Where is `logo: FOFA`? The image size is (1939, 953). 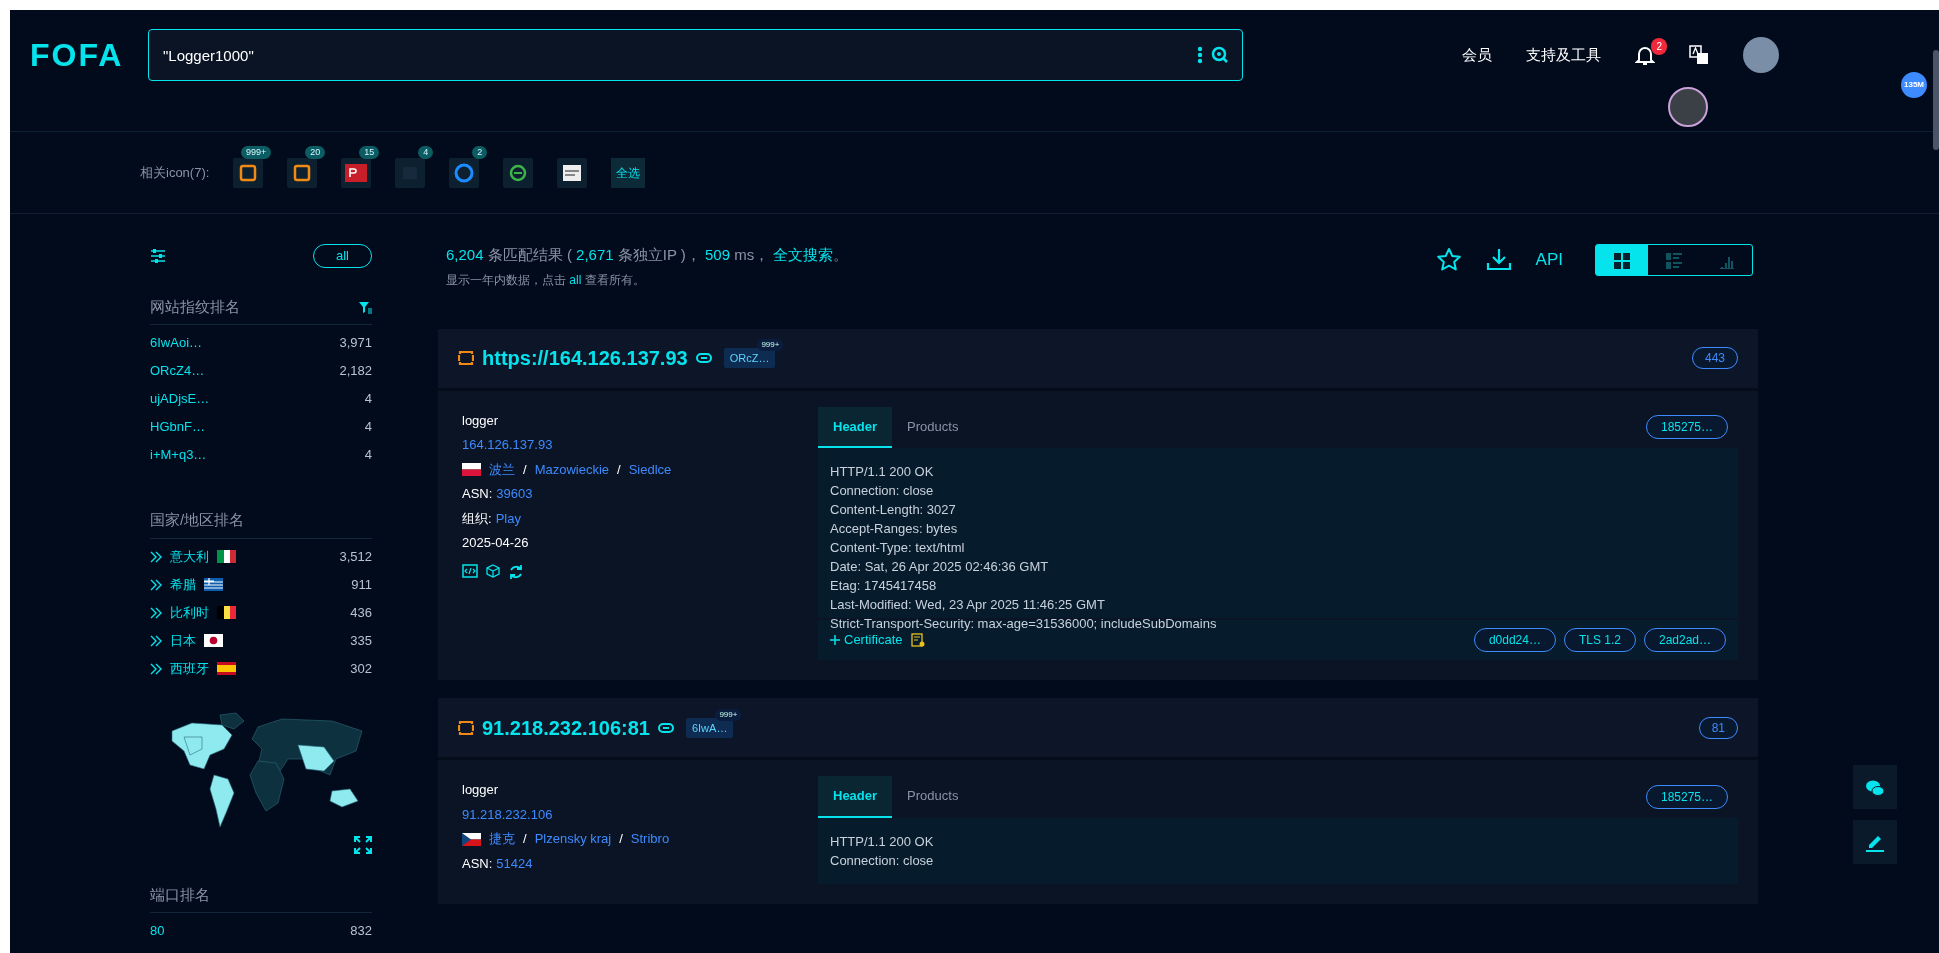 logo: FOFA is located at coordinates (85, 55).